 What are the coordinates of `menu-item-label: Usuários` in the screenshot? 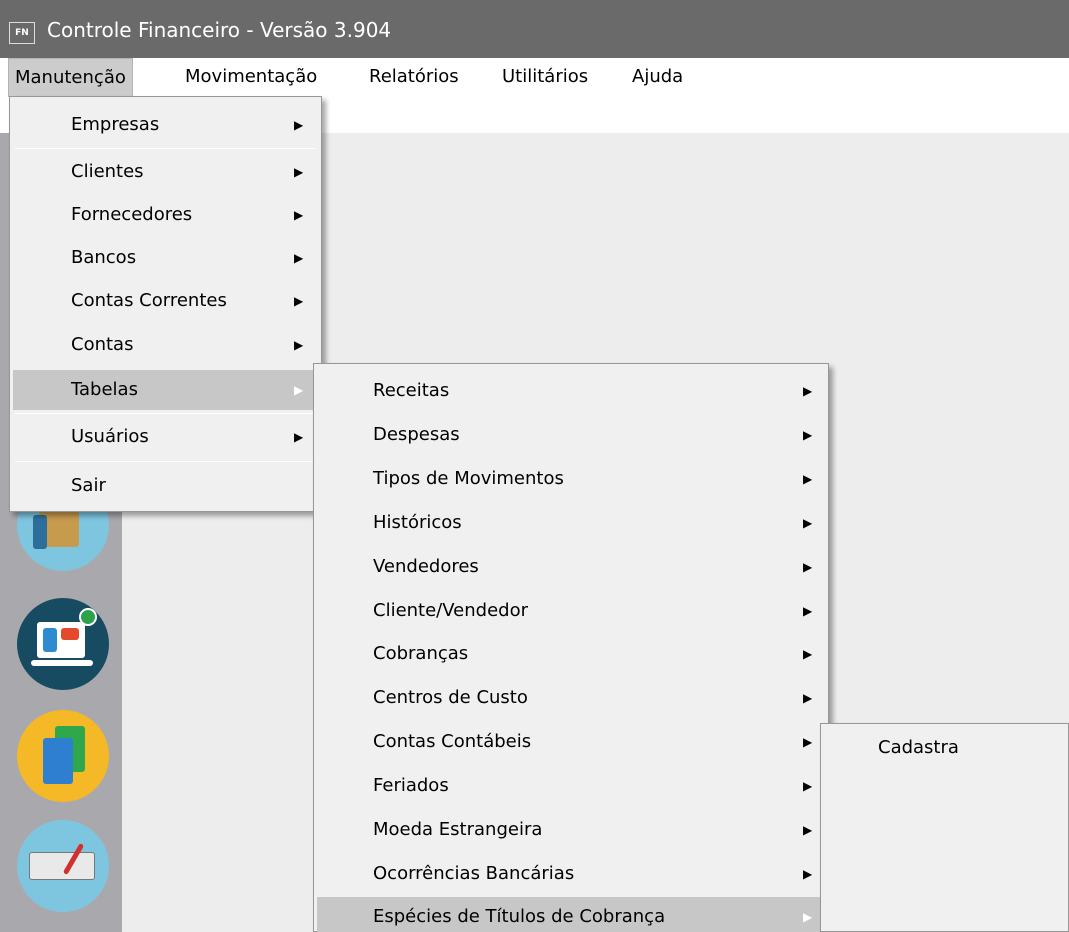 It's located at (110, 436).